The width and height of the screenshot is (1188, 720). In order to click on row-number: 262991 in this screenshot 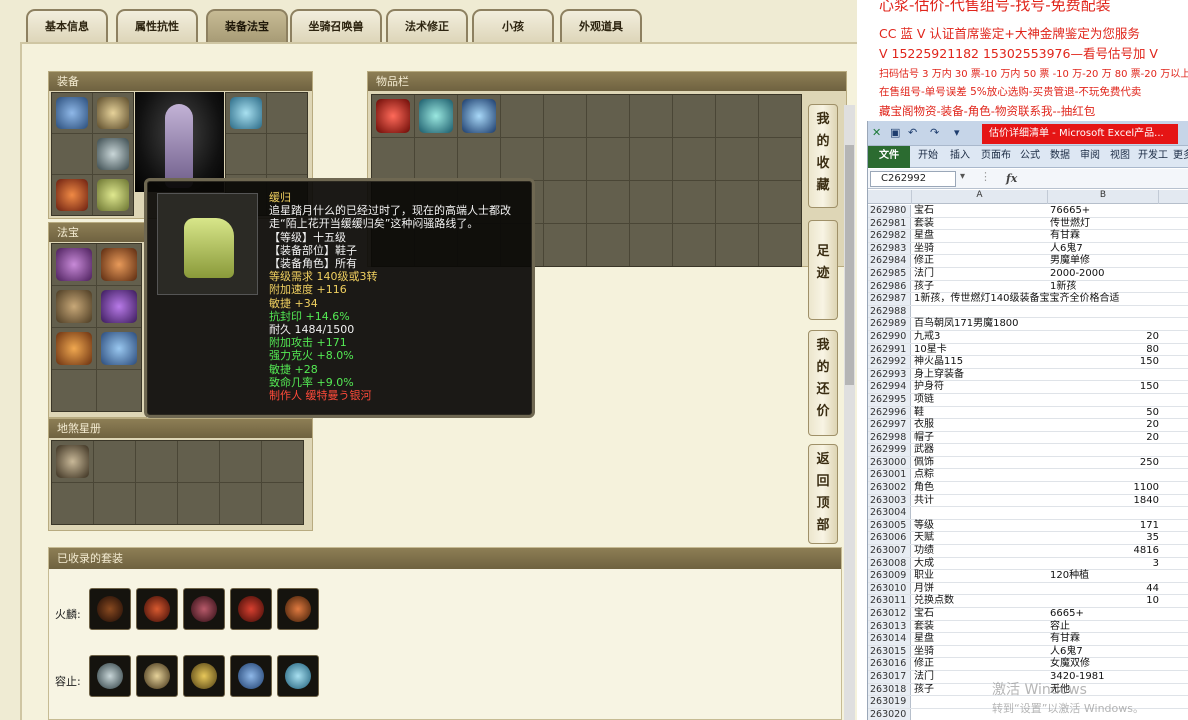, I will do `click(889, 349)`.